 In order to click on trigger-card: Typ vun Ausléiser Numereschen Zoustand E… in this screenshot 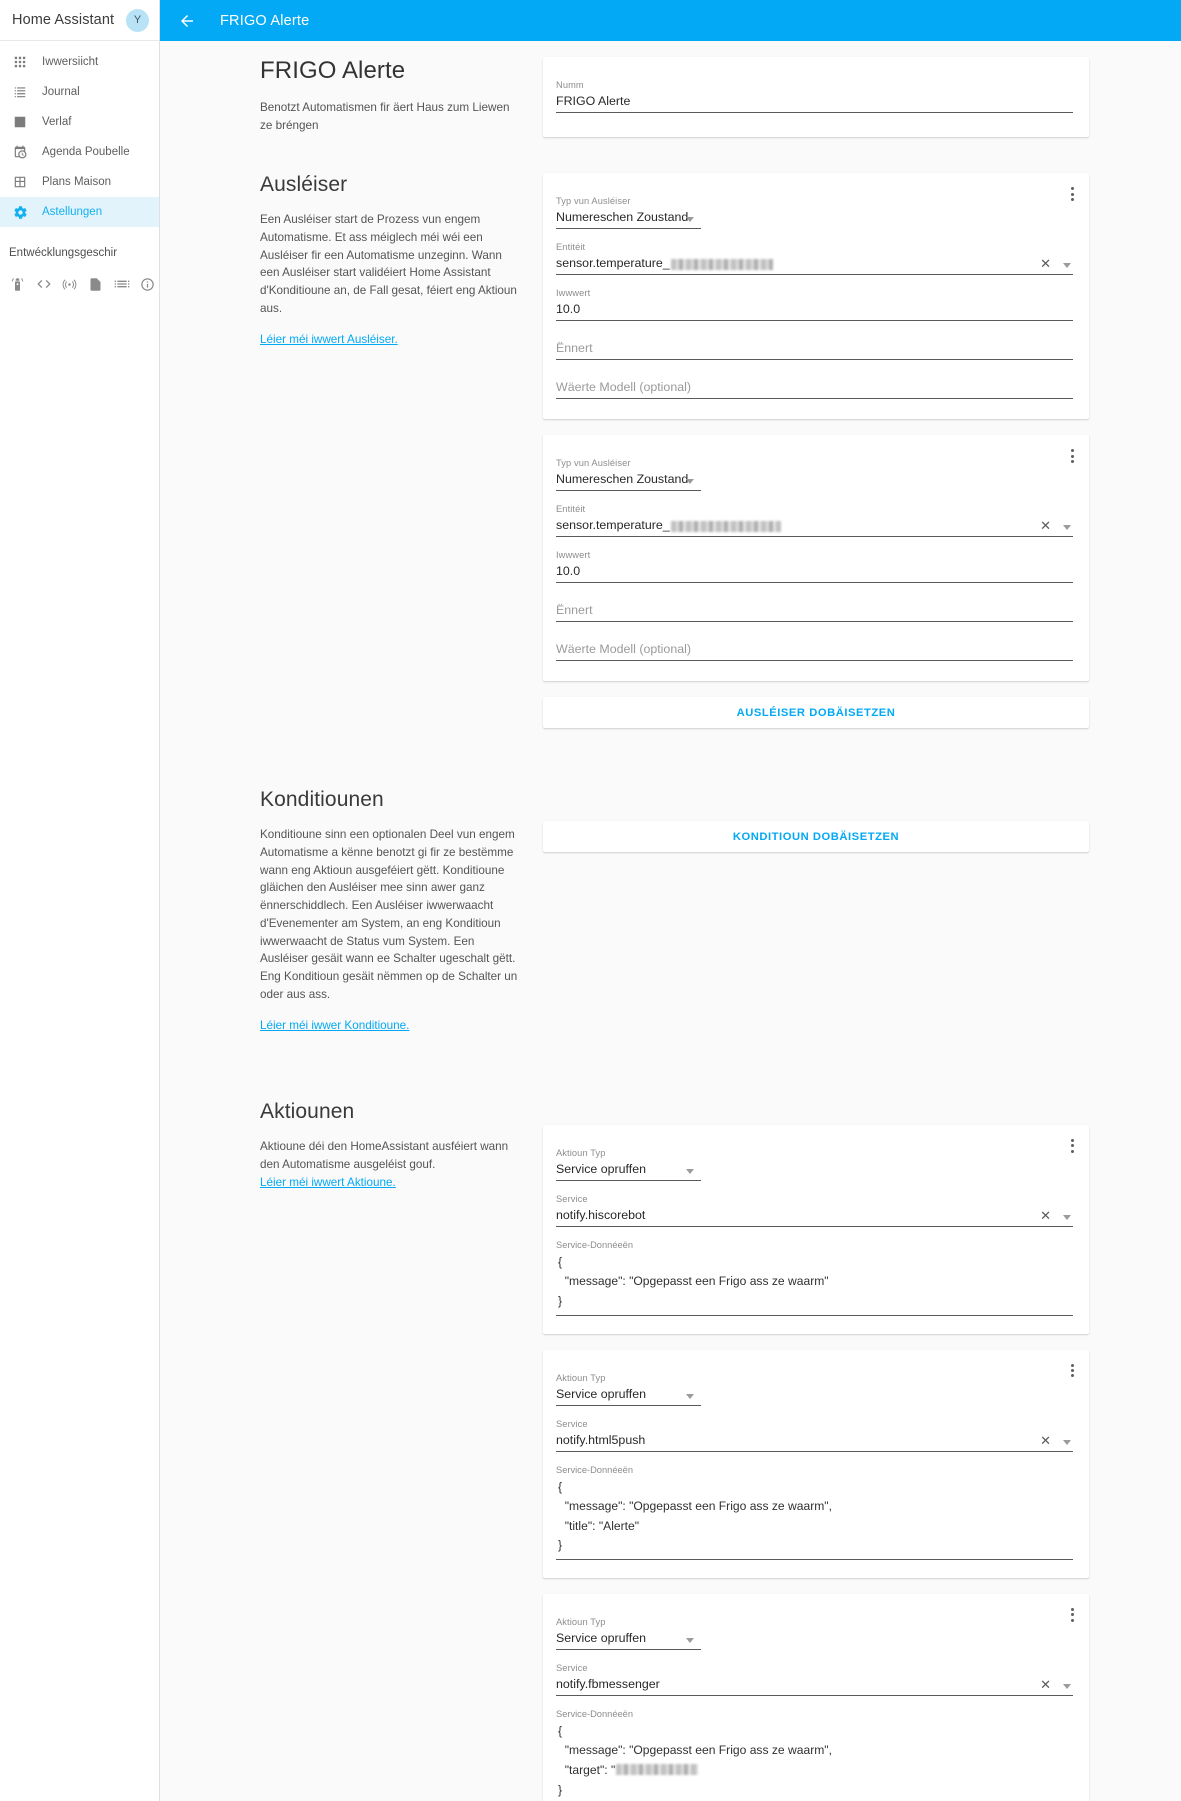, I will do `click(816, 296)`.